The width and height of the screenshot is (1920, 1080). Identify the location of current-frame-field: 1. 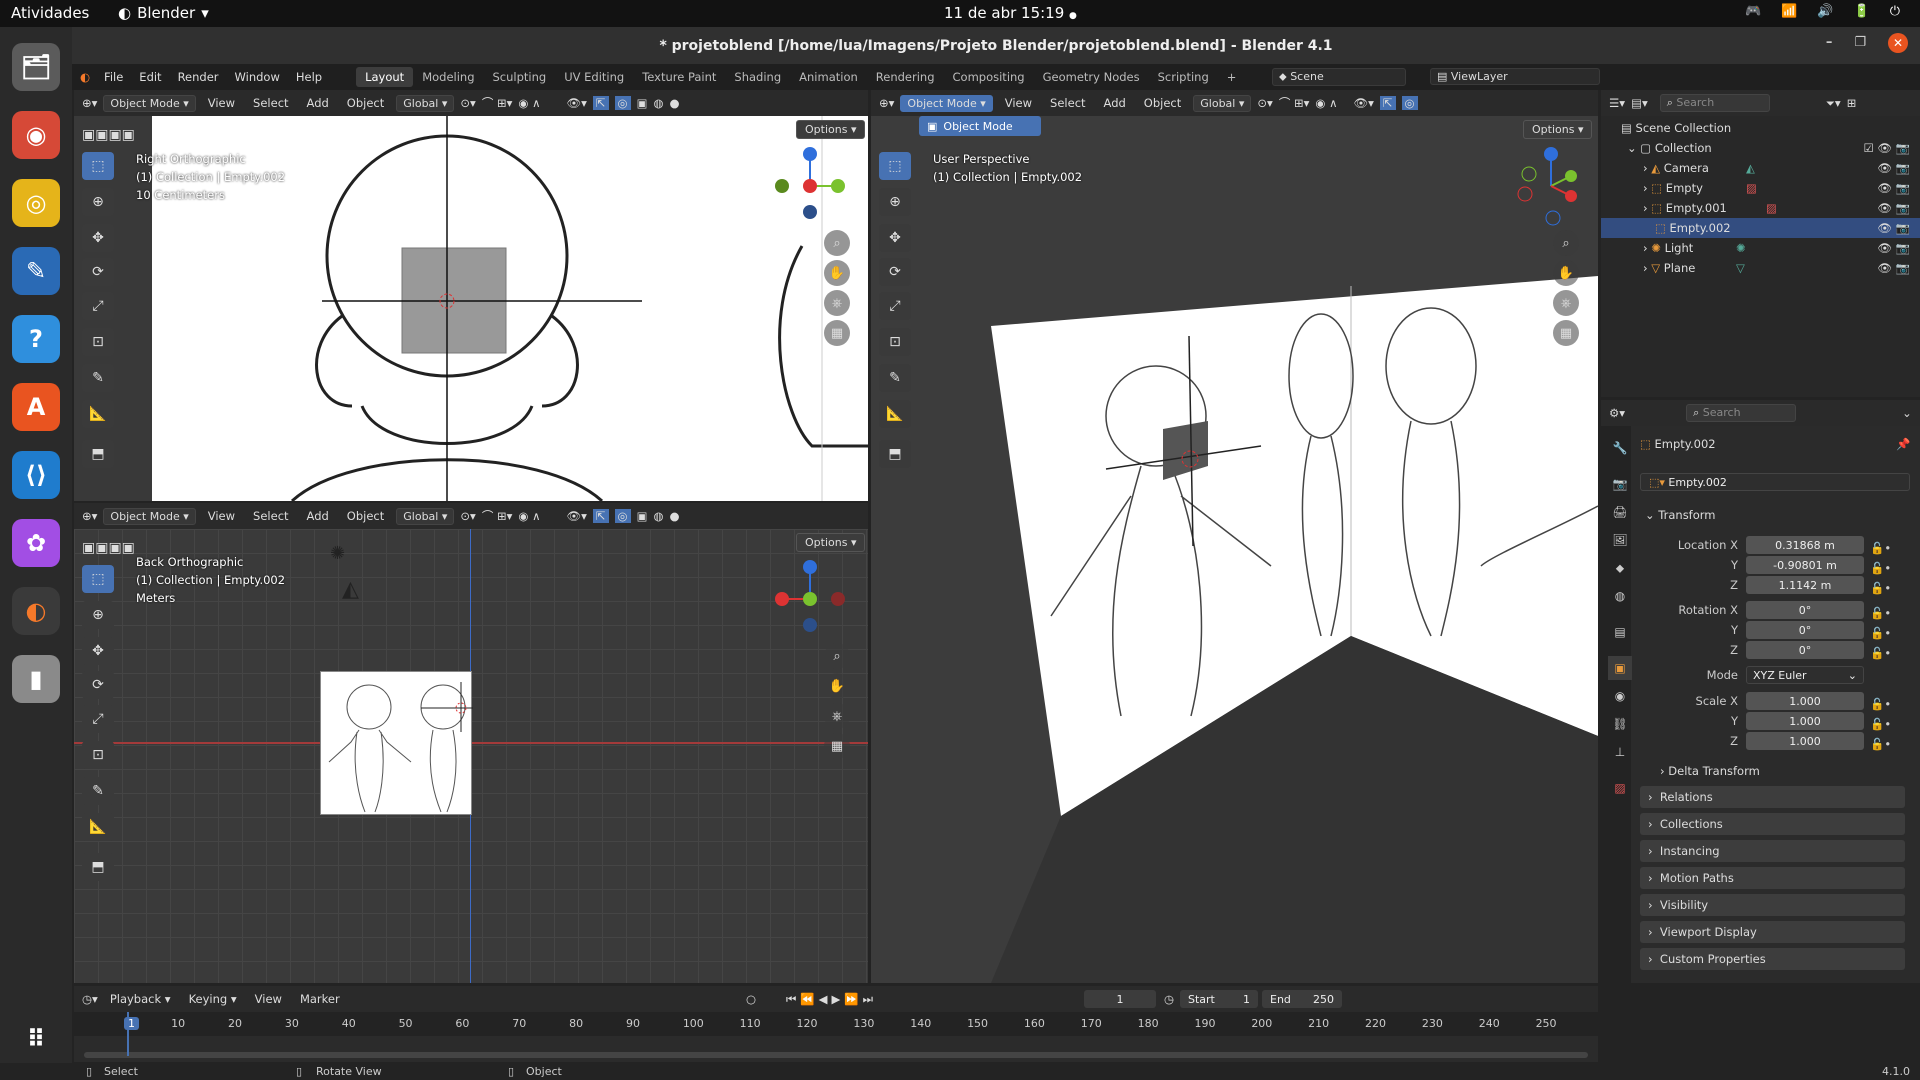
(1120, 999).